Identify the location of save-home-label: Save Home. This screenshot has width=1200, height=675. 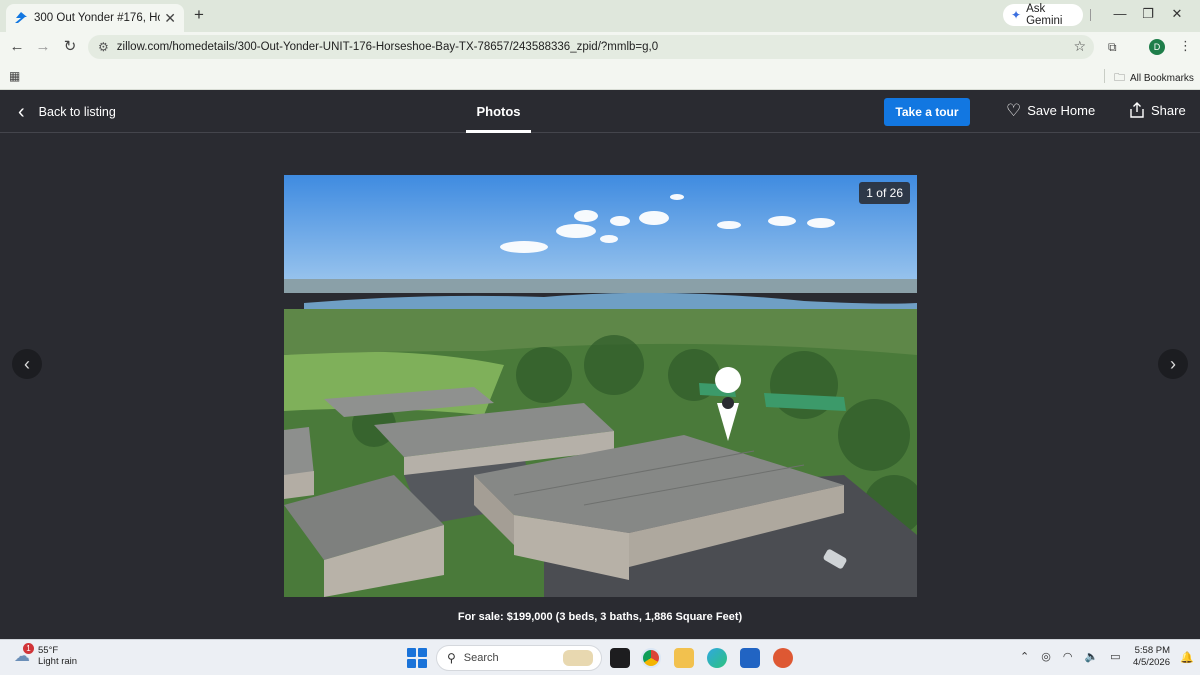
(1061, 110).